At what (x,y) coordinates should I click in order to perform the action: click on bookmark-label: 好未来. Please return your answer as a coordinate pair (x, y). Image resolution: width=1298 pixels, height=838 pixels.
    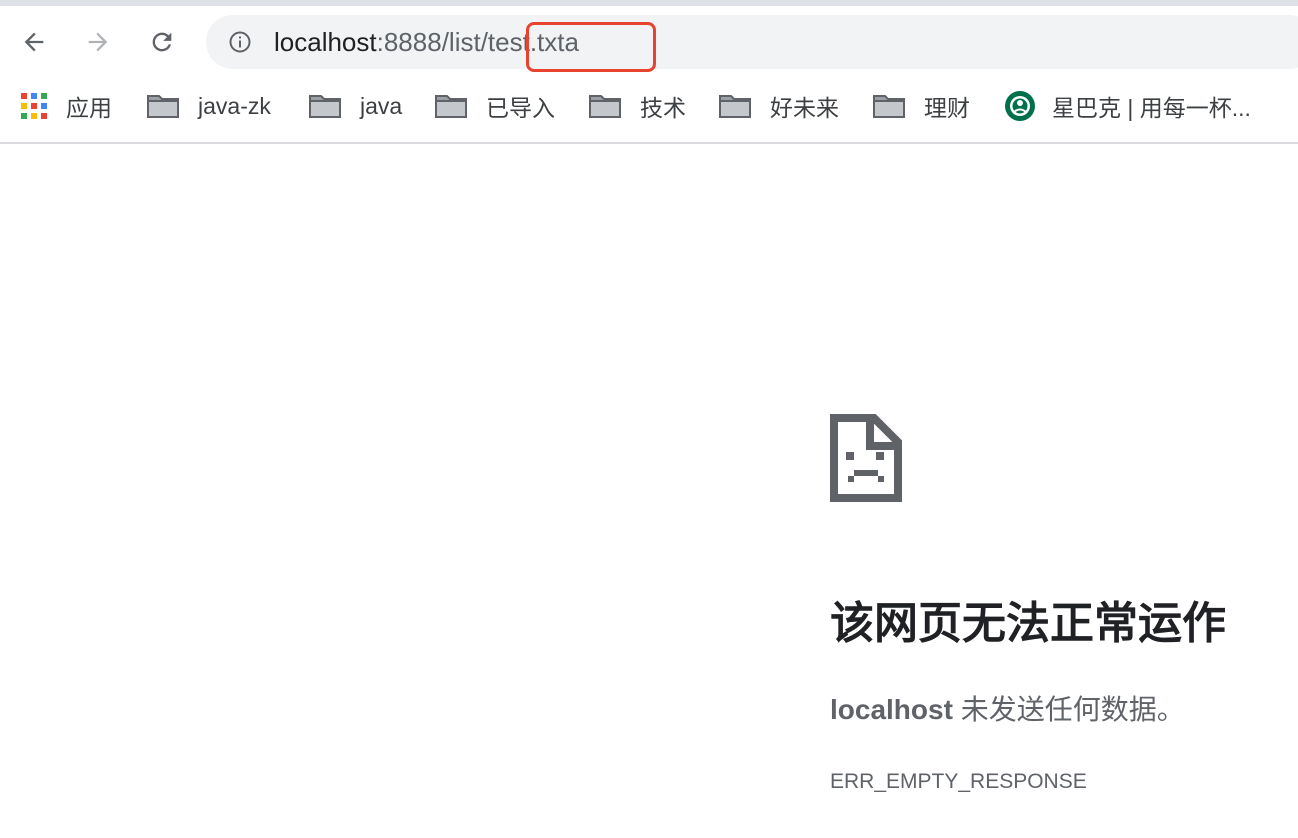
    Looking at the image, I should click on (804, 108).